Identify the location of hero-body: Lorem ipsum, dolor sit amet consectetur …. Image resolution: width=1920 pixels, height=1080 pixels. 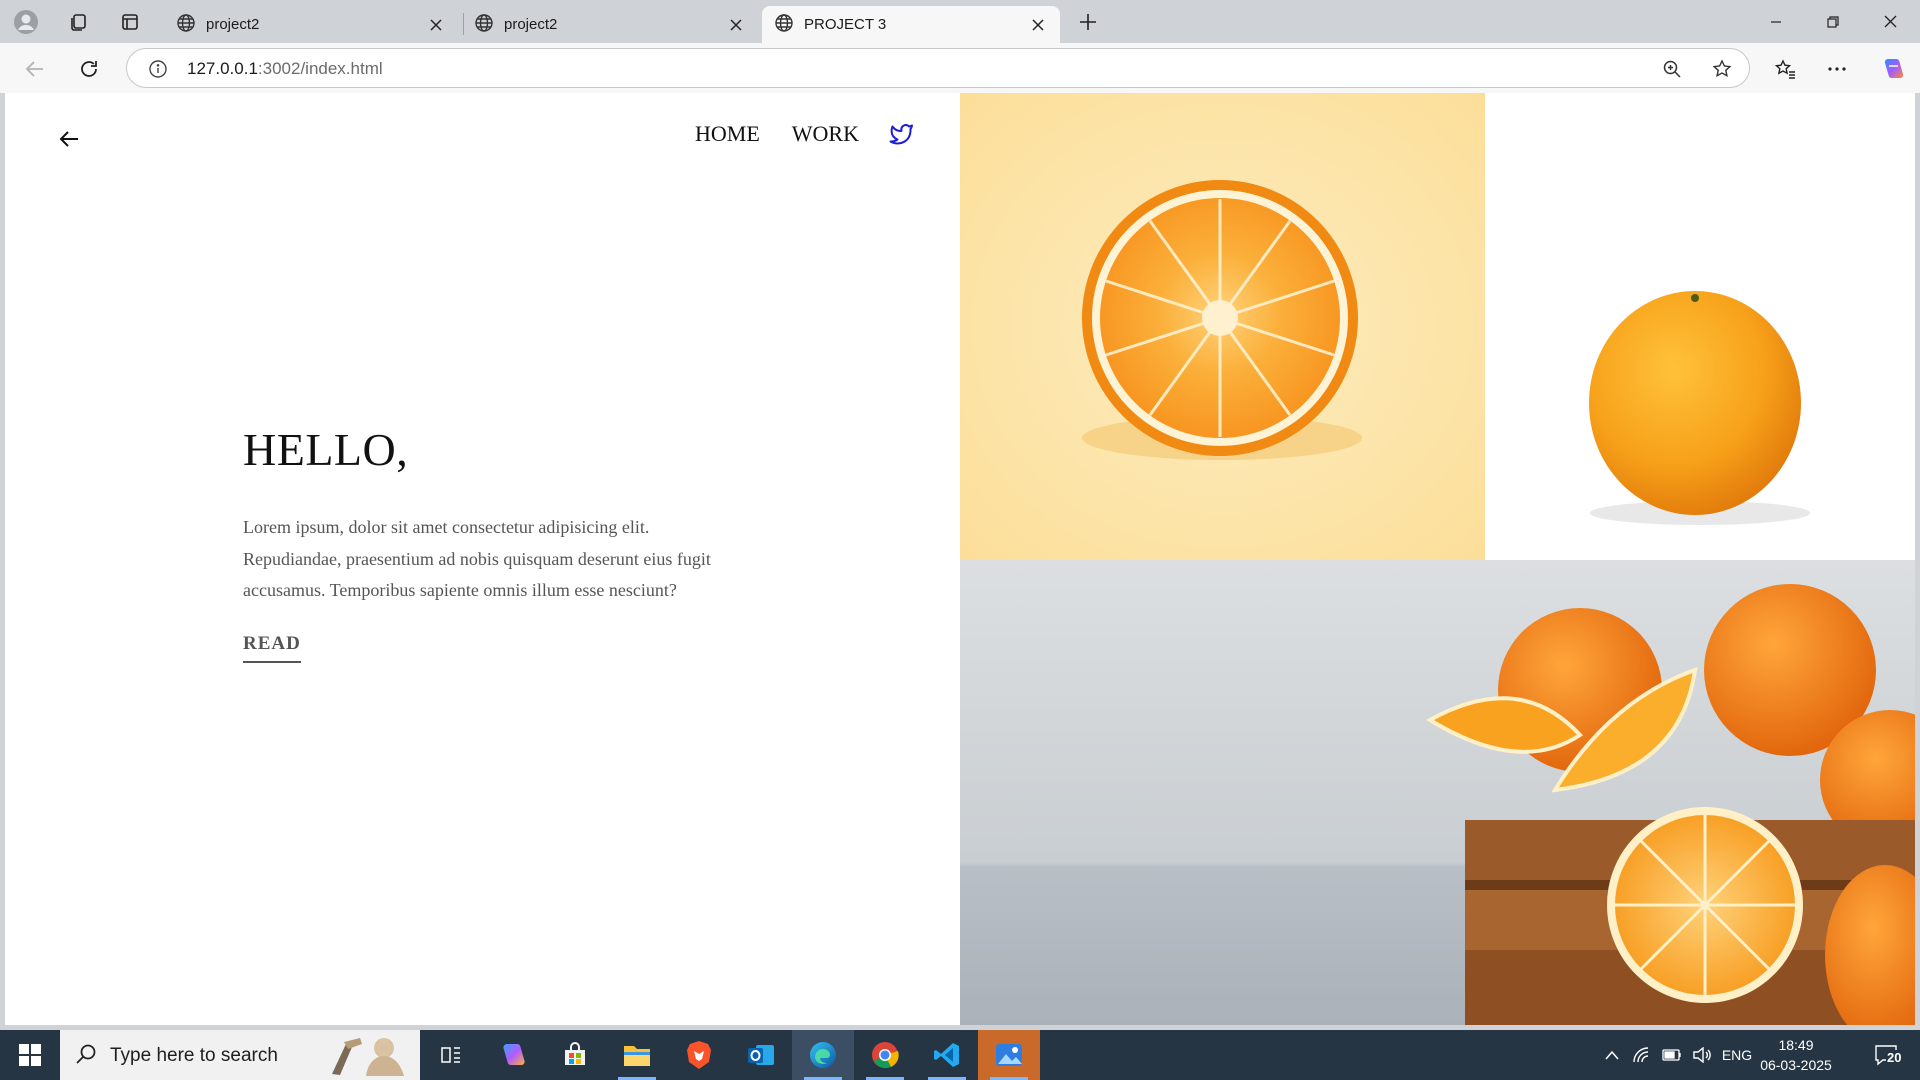
(477, 558).